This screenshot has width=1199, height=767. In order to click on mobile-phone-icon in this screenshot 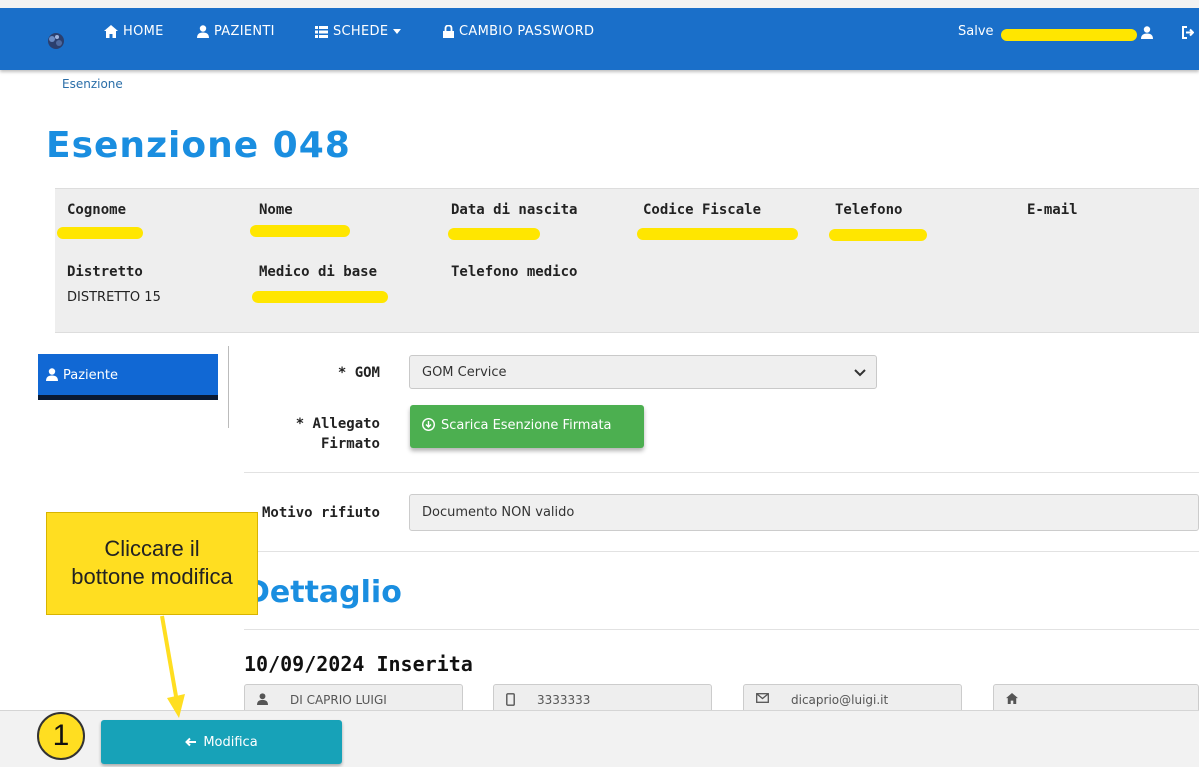, I will do `click(510, 699)`.